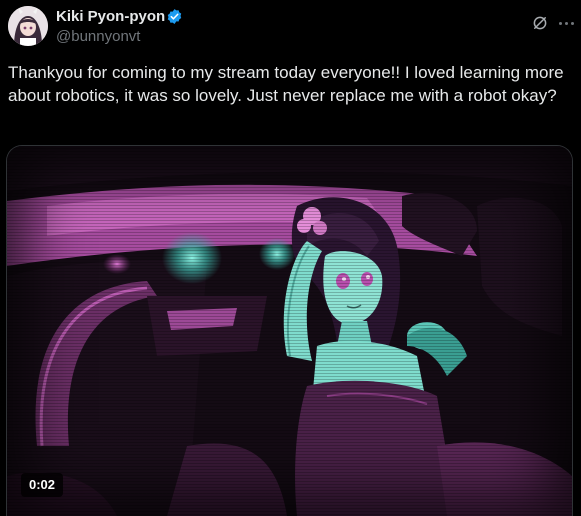  I want to click on more-icon, so click(560, 23).